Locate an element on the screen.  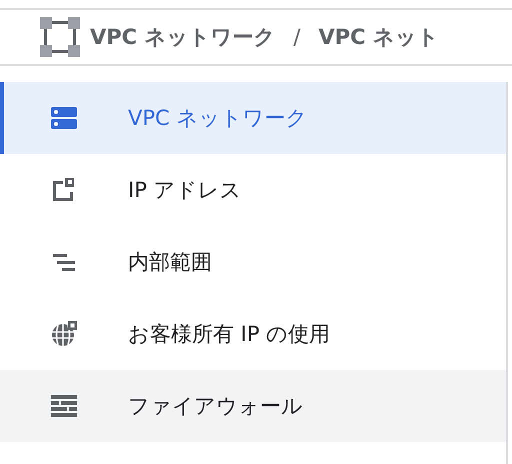
network-nodes-icon is located at coordinates (60, 37).